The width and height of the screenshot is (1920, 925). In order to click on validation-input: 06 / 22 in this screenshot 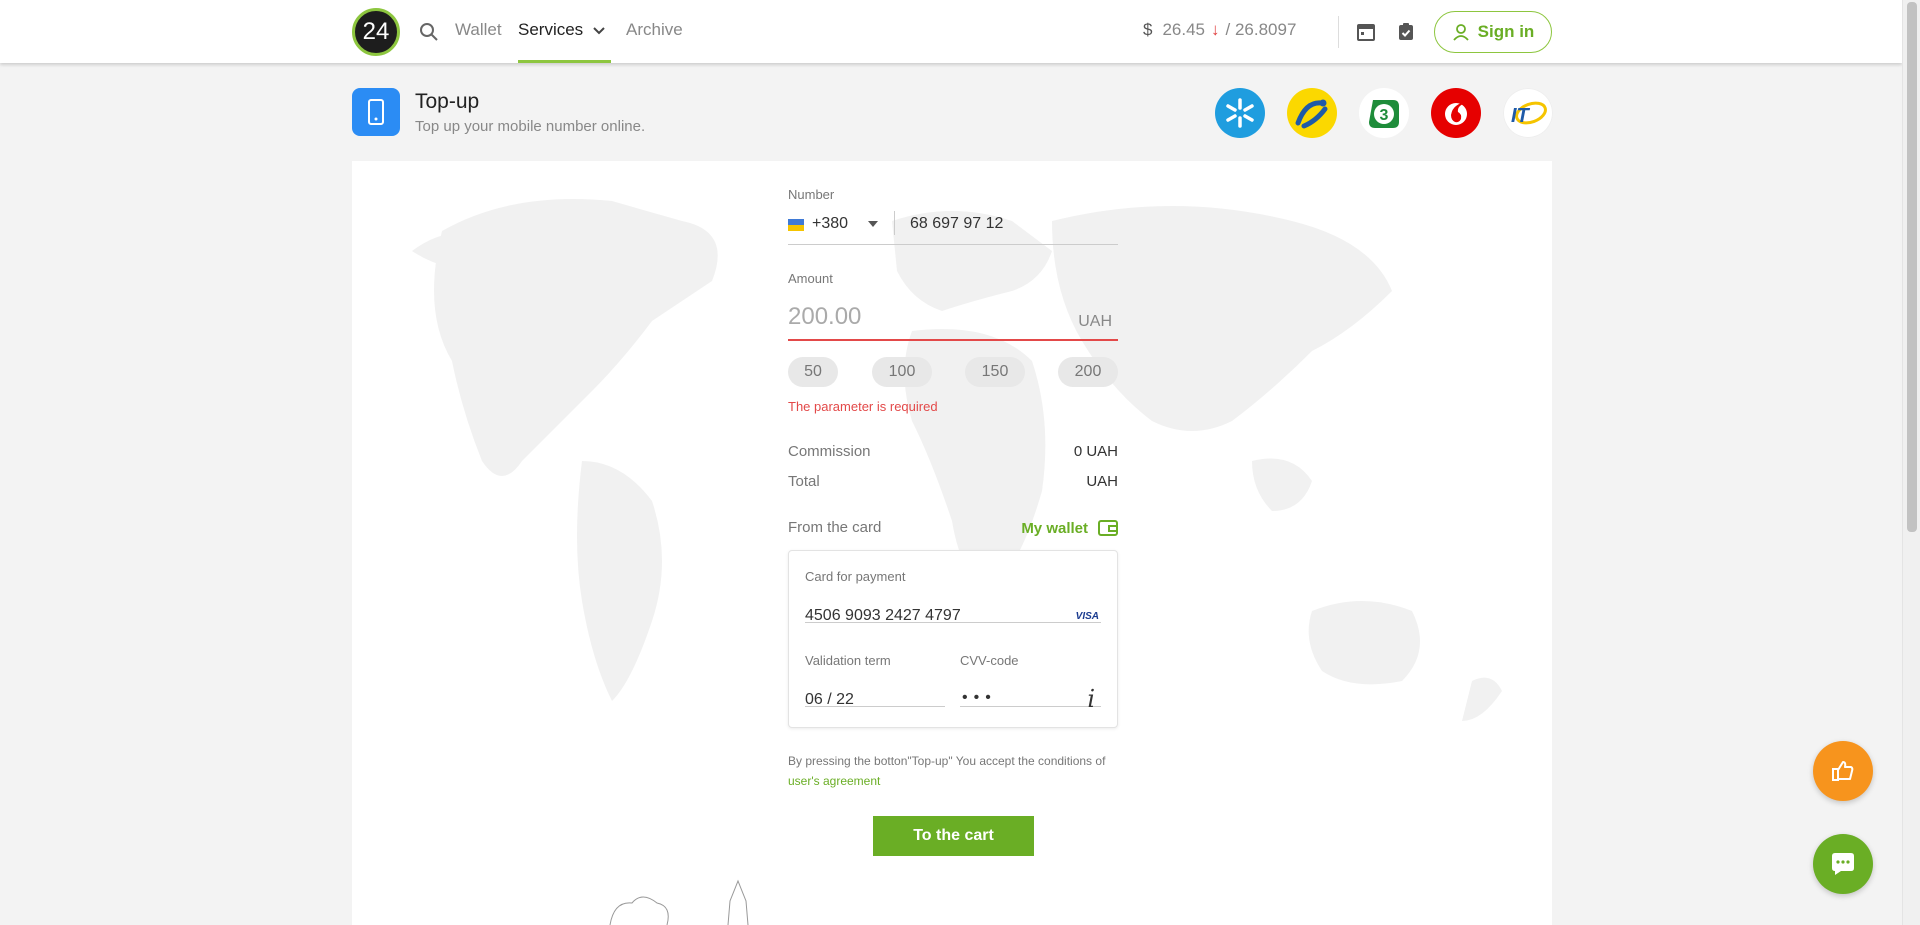, I will do `click(829, 700)`.